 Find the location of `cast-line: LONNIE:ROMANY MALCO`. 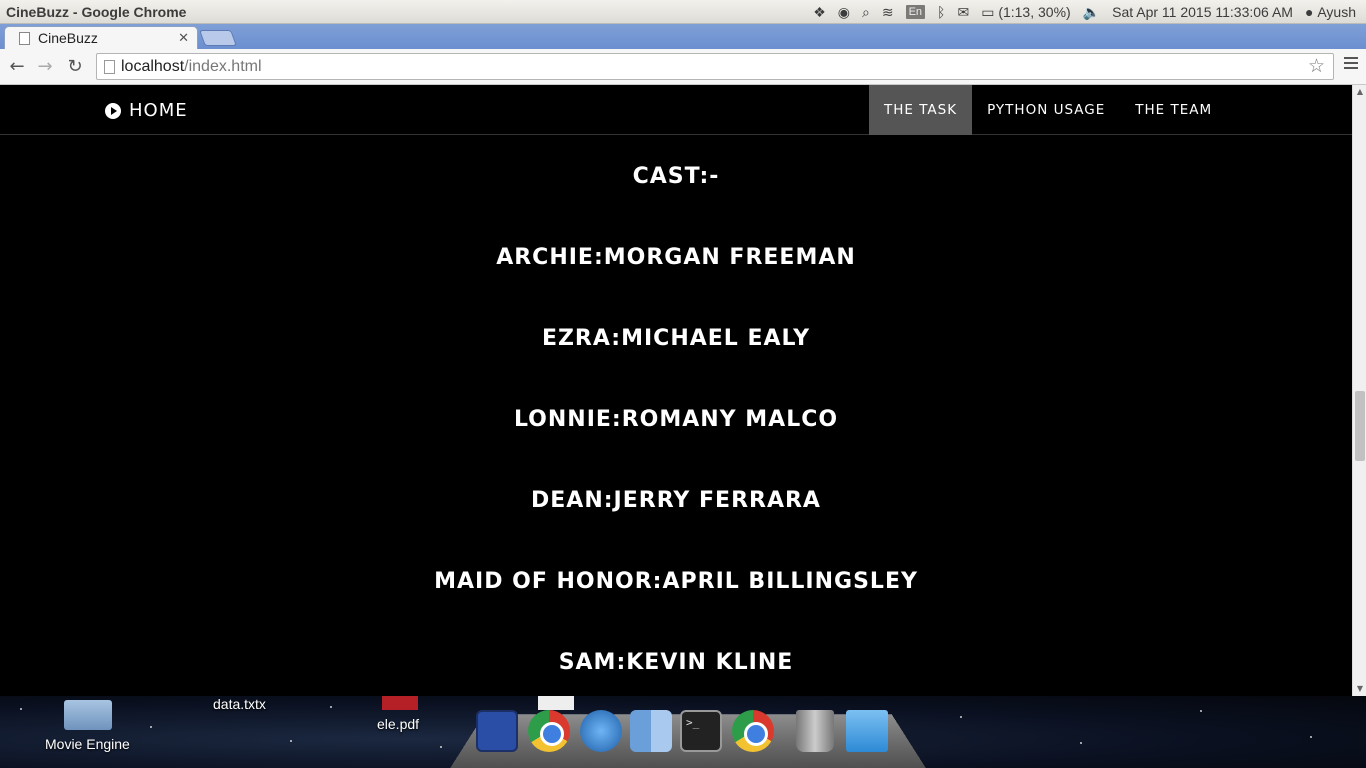

cast-line: LONNIE:ROMANY MALCO is located at coordinates (676, 419).